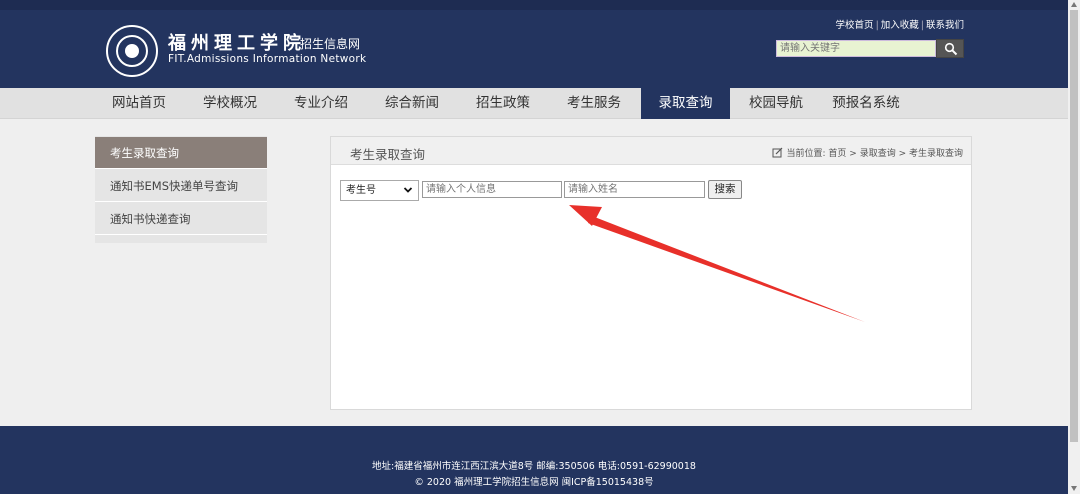 The width and height of the screenshot is (1080, 494). I want to click on footer-copyright: © 2020 福州理工学院招生信息网 闽ICP备15015438号, so click(534, 482).